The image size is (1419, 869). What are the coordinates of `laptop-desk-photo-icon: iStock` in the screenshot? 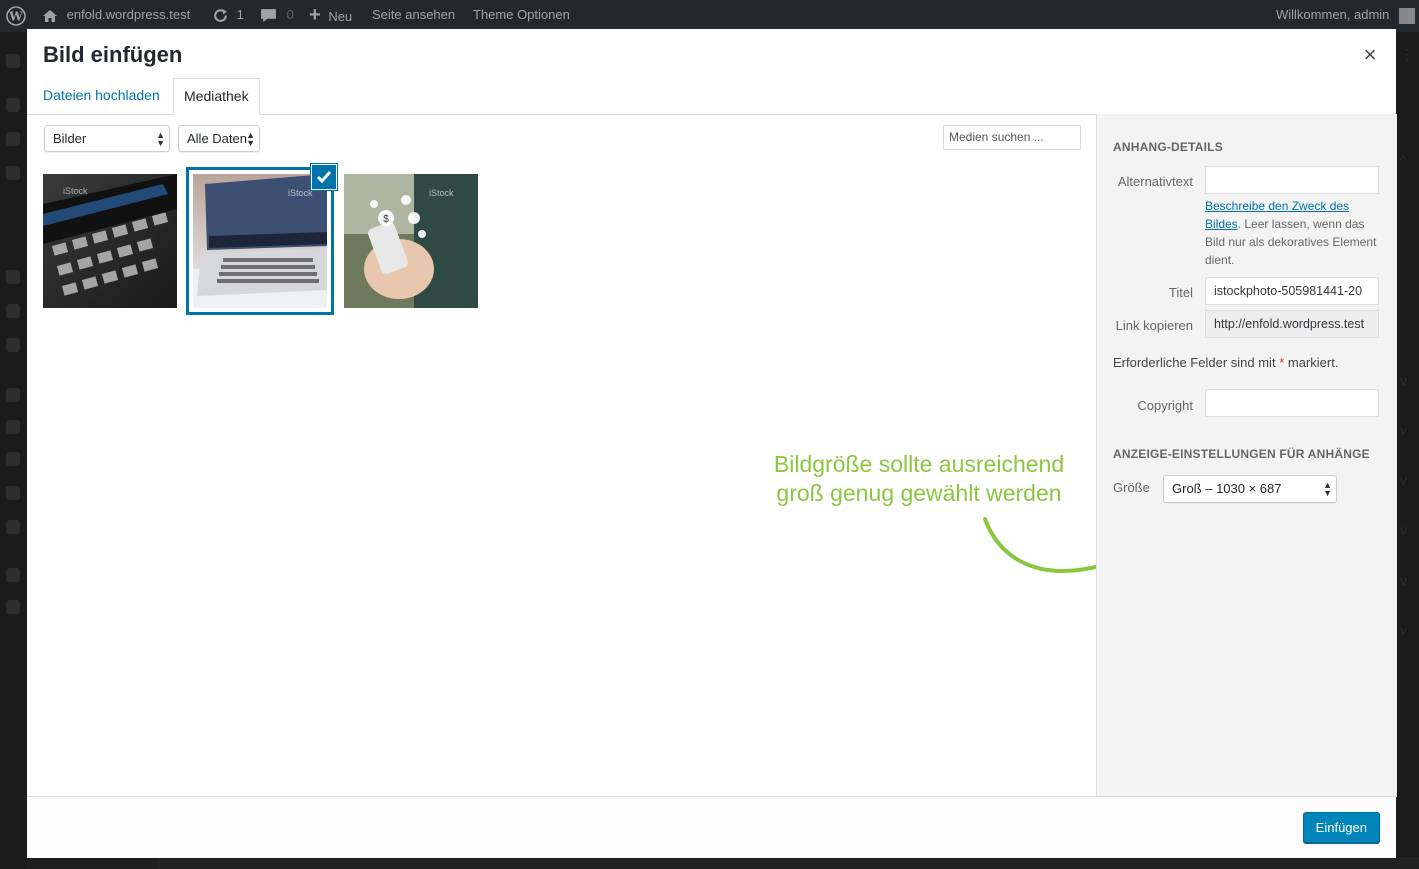 It's located at (260, 241).